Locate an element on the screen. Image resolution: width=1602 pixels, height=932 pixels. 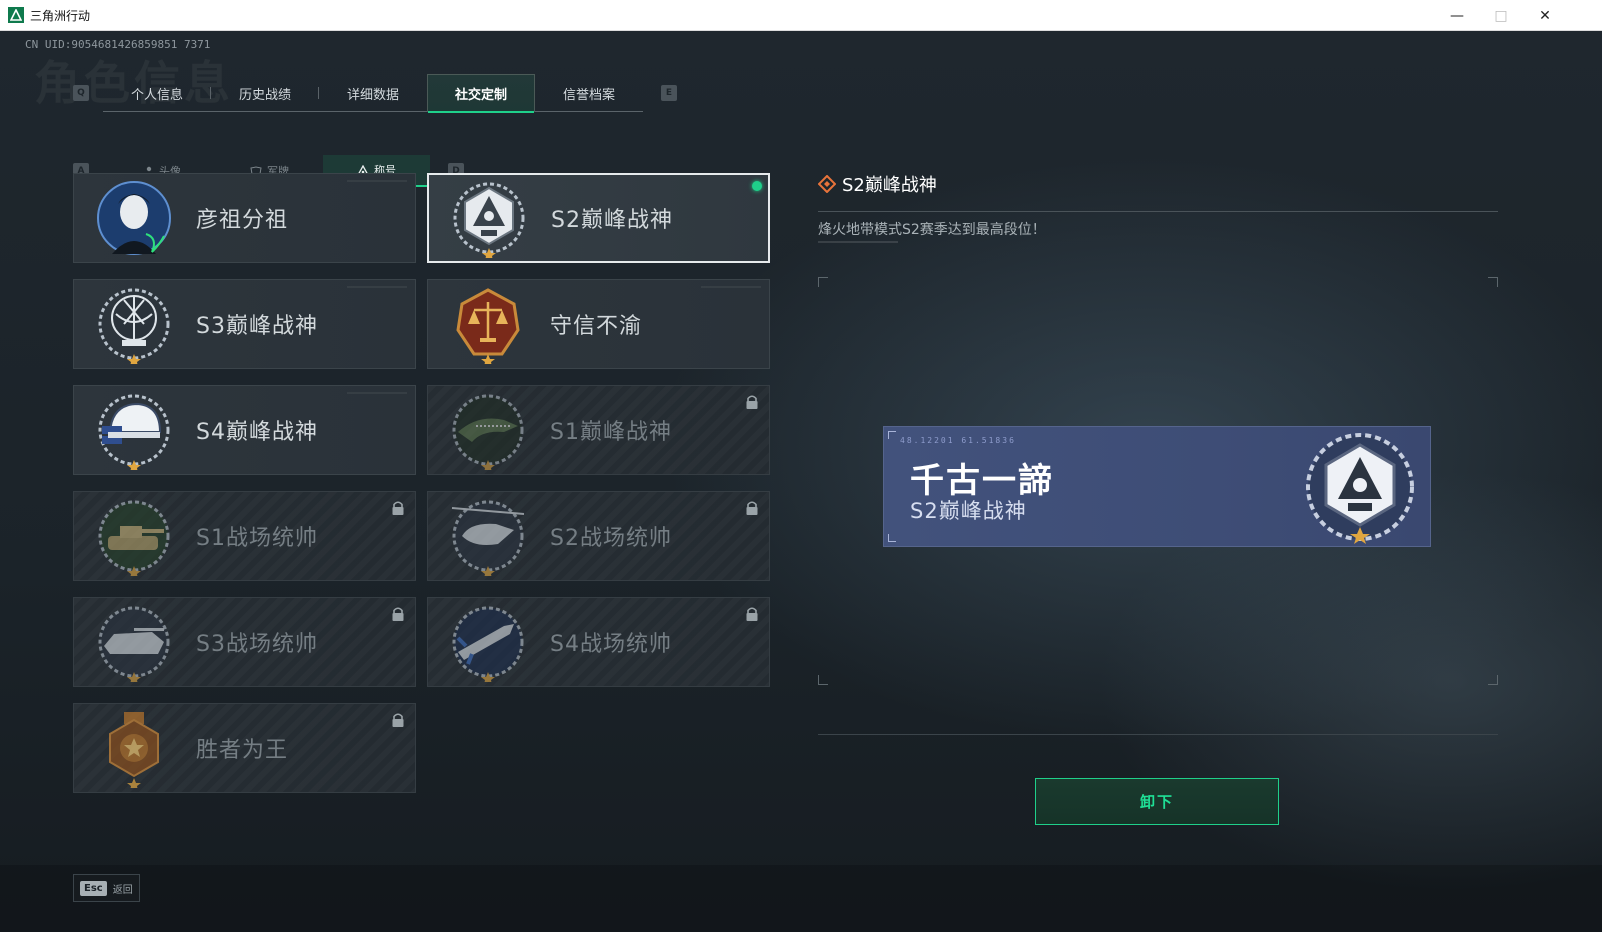
title-card-s4-battlefield-commander: S4战场统帅 is located at coordinates (598, 642).